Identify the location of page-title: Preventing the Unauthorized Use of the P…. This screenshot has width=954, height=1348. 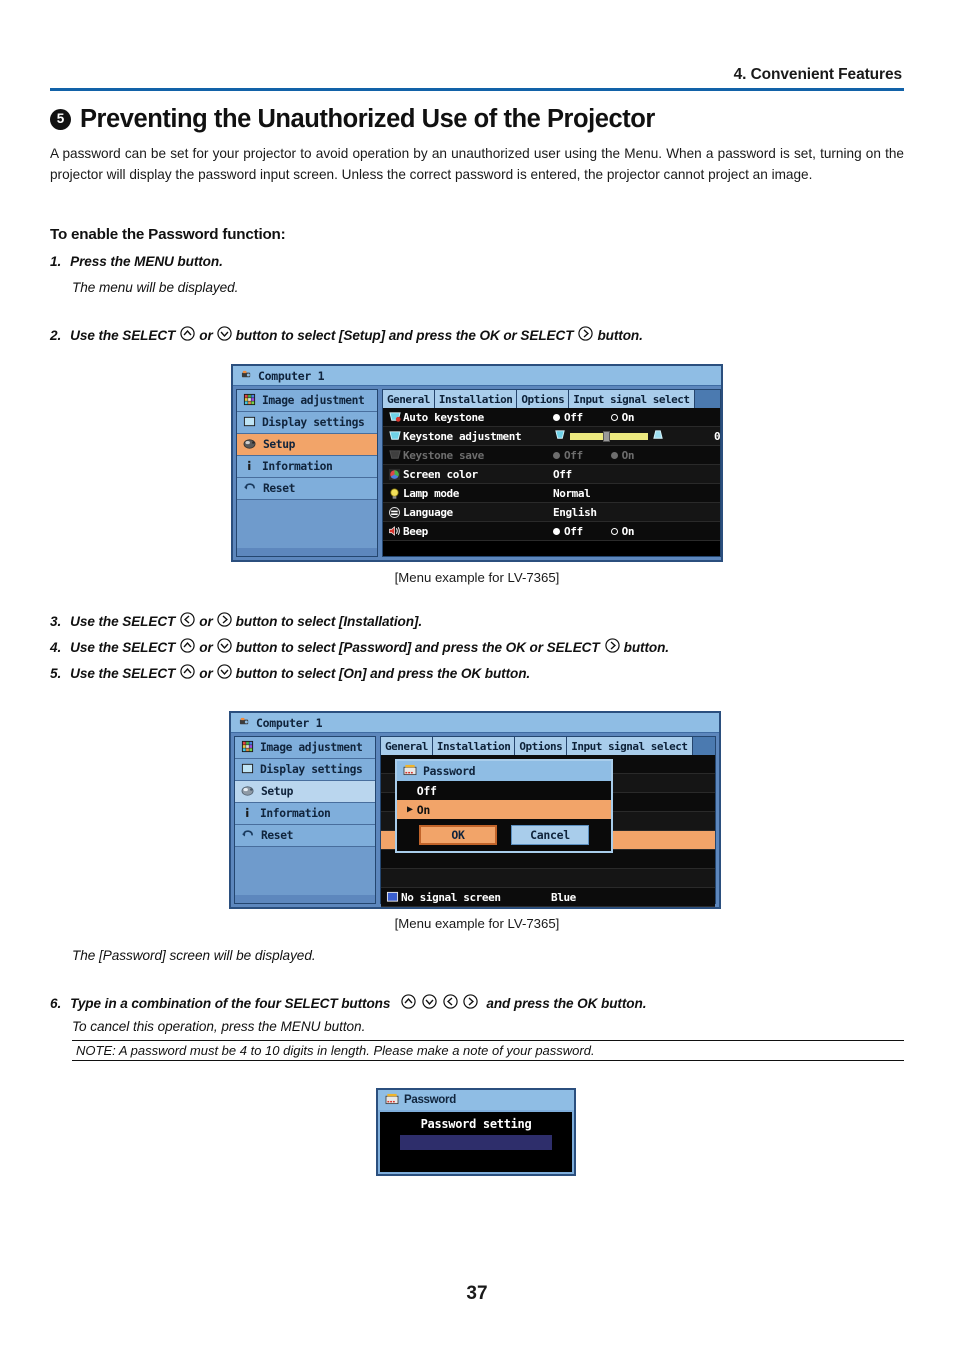
(367, 119).